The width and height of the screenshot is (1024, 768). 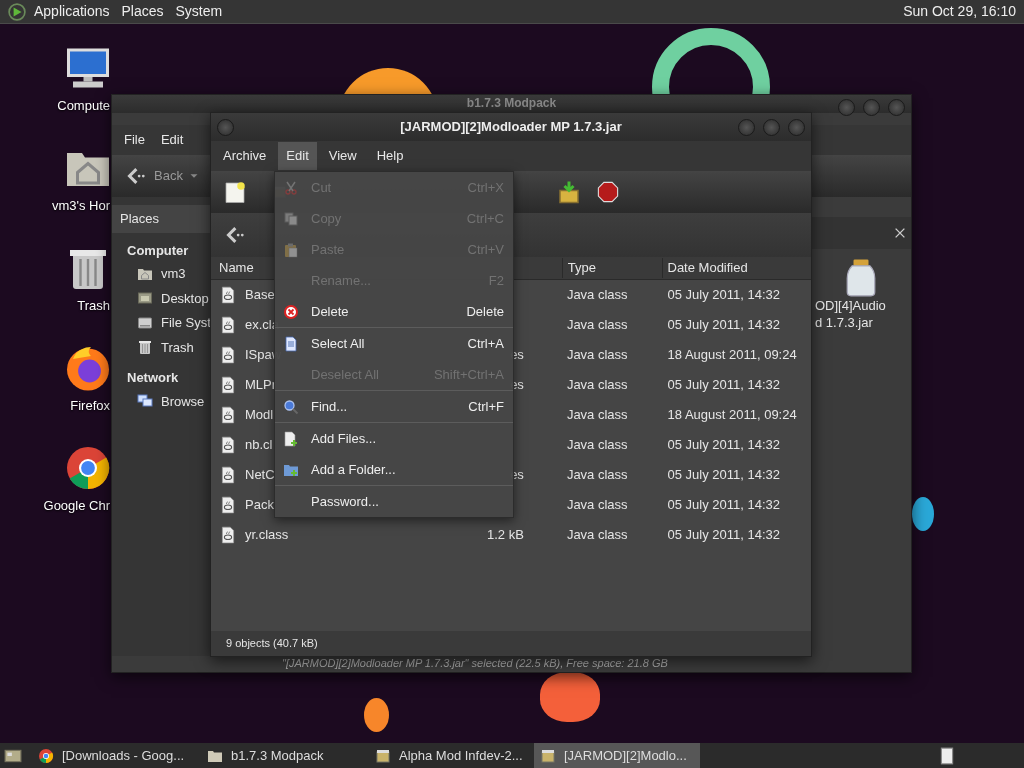 What do you see at coordinates (947, 755) in the screenshot?
I see `workspace-icon` at bounding box center [947, 755].